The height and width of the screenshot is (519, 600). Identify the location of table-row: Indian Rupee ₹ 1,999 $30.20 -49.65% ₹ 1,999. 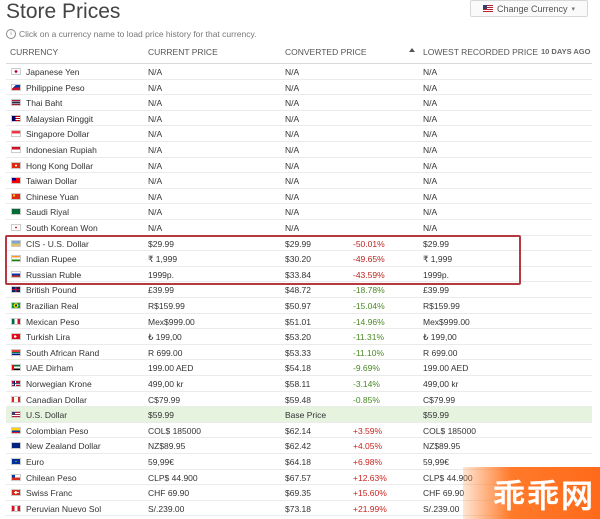
(299, 259).